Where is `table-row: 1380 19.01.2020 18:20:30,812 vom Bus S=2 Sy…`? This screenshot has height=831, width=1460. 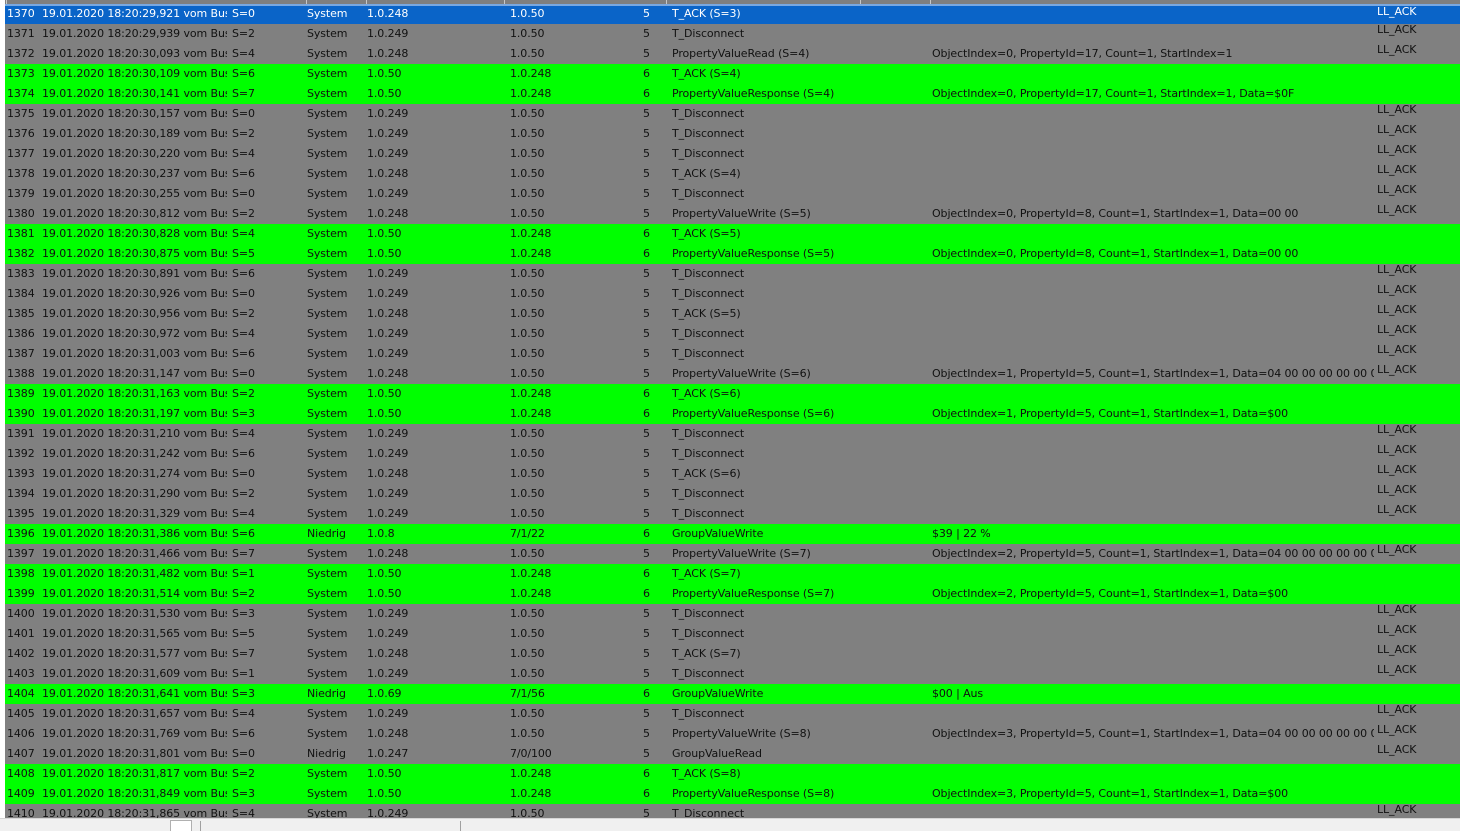 table-row: 1380 19.01.2020 18:20:30,812 vom Bus S=2 Sy… is located at coordinates (732, 213).